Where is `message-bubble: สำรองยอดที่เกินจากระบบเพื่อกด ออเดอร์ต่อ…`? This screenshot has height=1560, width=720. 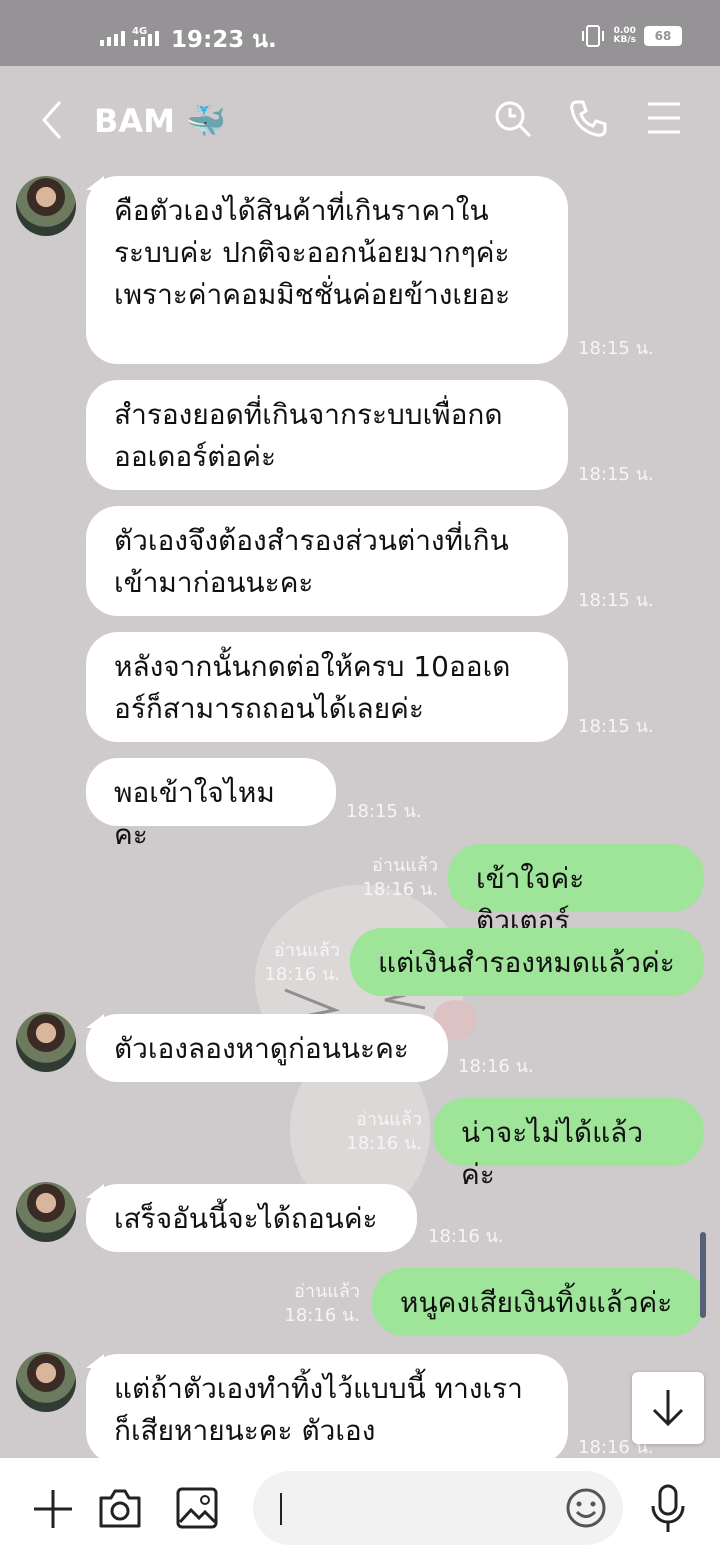 message-bubble: สำรองยอดที่เกินจากระบบเพื่อกด ออเดอร์ต่อ… is located at coordinates (327, 435).